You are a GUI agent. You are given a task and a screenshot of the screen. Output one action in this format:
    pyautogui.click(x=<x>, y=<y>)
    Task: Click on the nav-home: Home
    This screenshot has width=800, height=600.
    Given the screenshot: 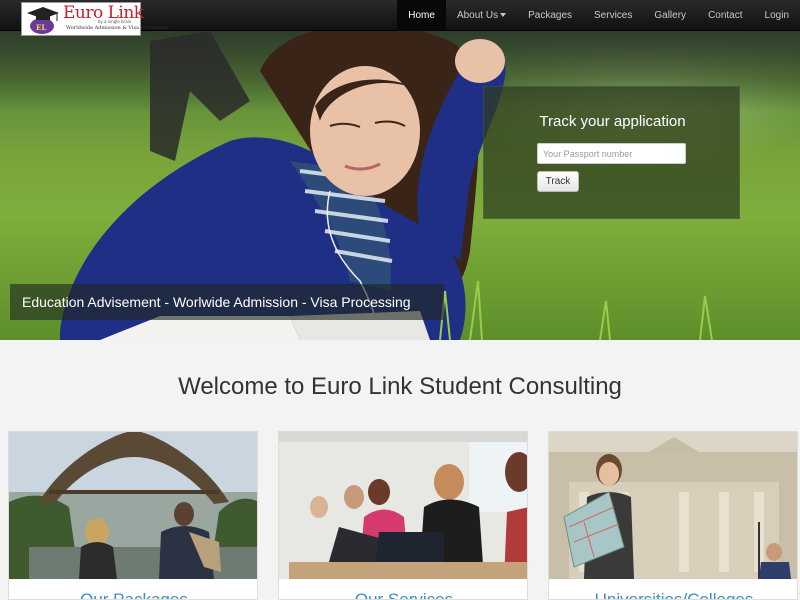 What is the action you would take?
    pyautogui.click(x=421, y=15)
    